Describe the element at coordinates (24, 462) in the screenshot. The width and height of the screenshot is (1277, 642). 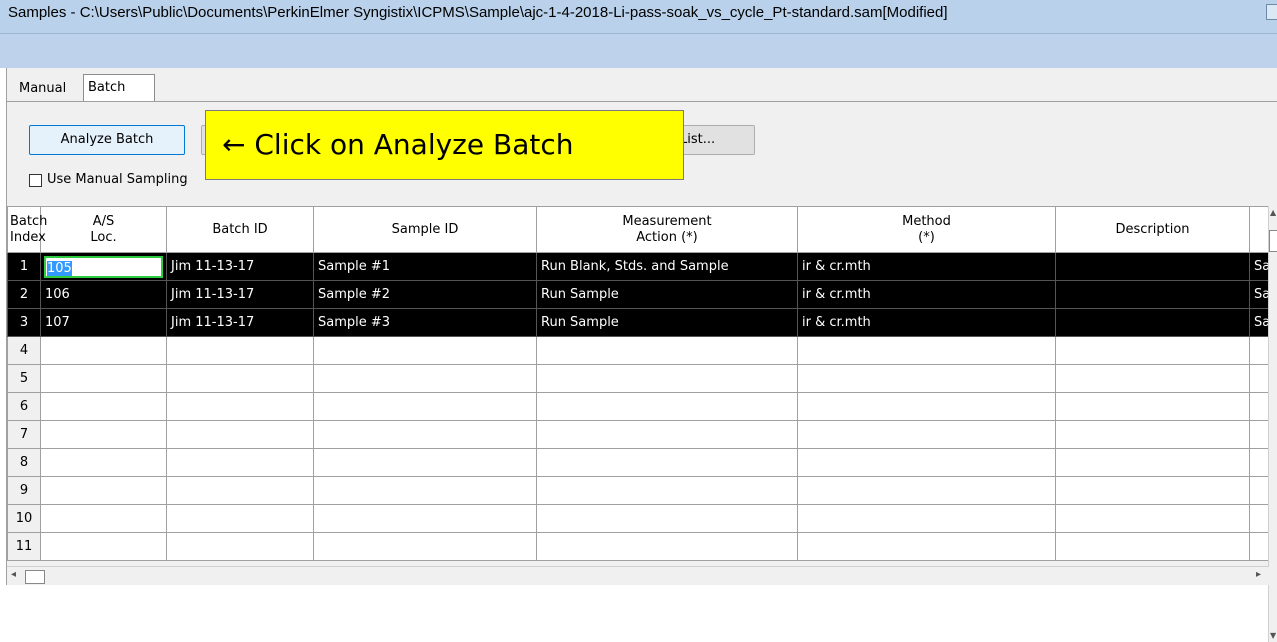
I see `batch-index-cell: 8` at that location.